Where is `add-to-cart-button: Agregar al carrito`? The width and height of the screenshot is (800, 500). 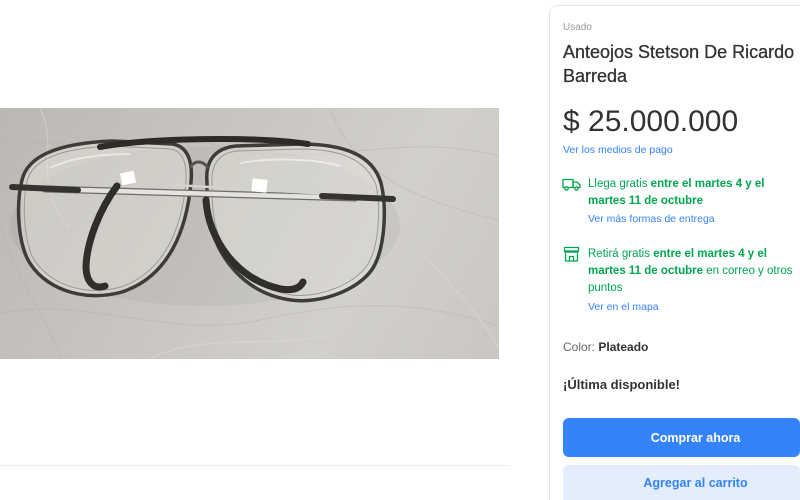
add-to-cart-button: Agregar al carrito is located at coordinates (681, 482).